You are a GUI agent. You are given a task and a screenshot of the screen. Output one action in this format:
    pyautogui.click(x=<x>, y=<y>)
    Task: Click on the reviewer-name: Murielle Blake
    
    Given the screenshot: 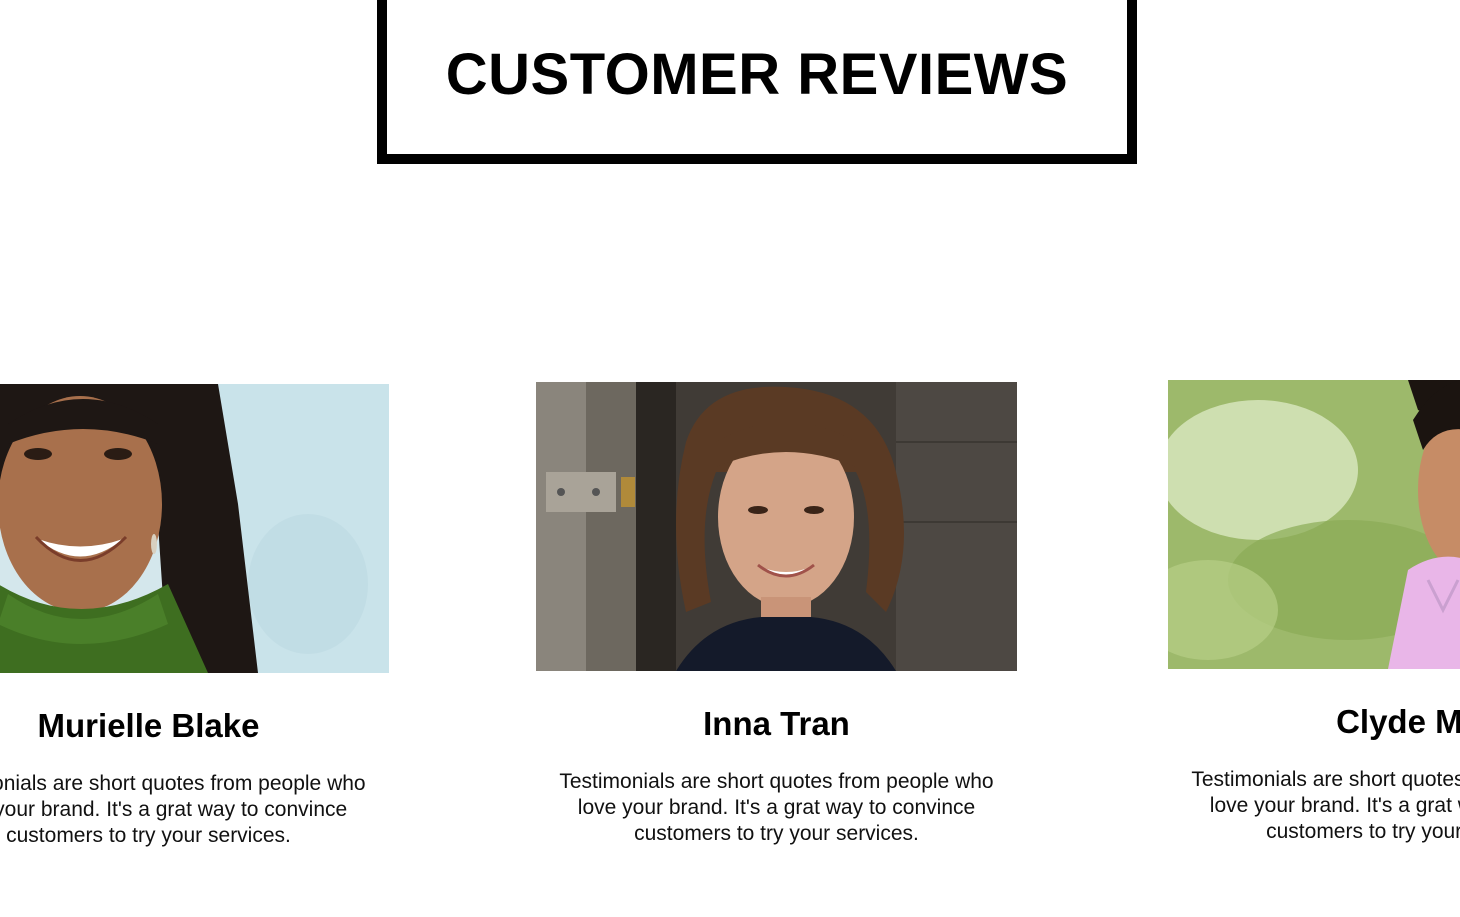 What is the action you would take?
    pyautogui.click(x=148, y=725)
    